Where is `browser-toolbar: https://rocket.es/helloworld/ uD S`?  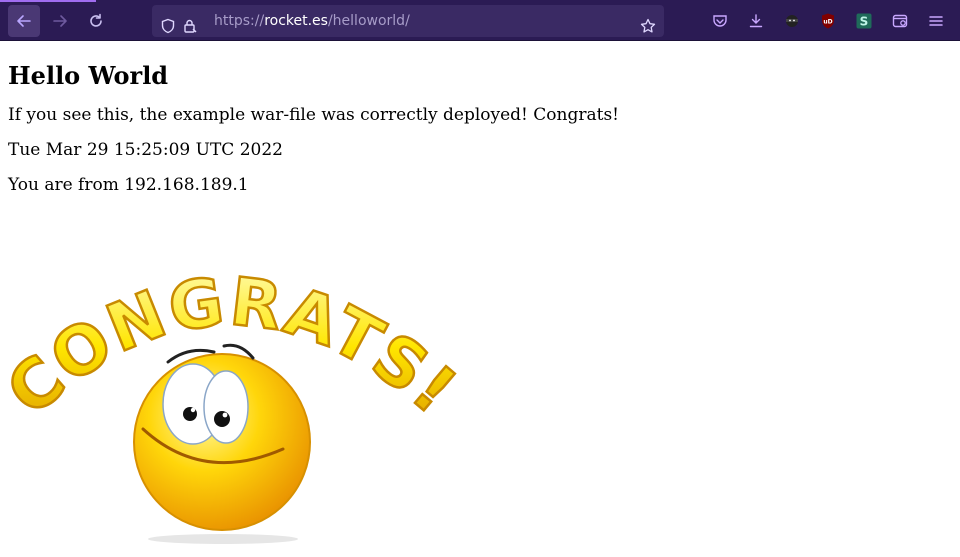
browser-toolbar: https://rocket.es/helloworld/ uD S is located at coordinates (480, 20).